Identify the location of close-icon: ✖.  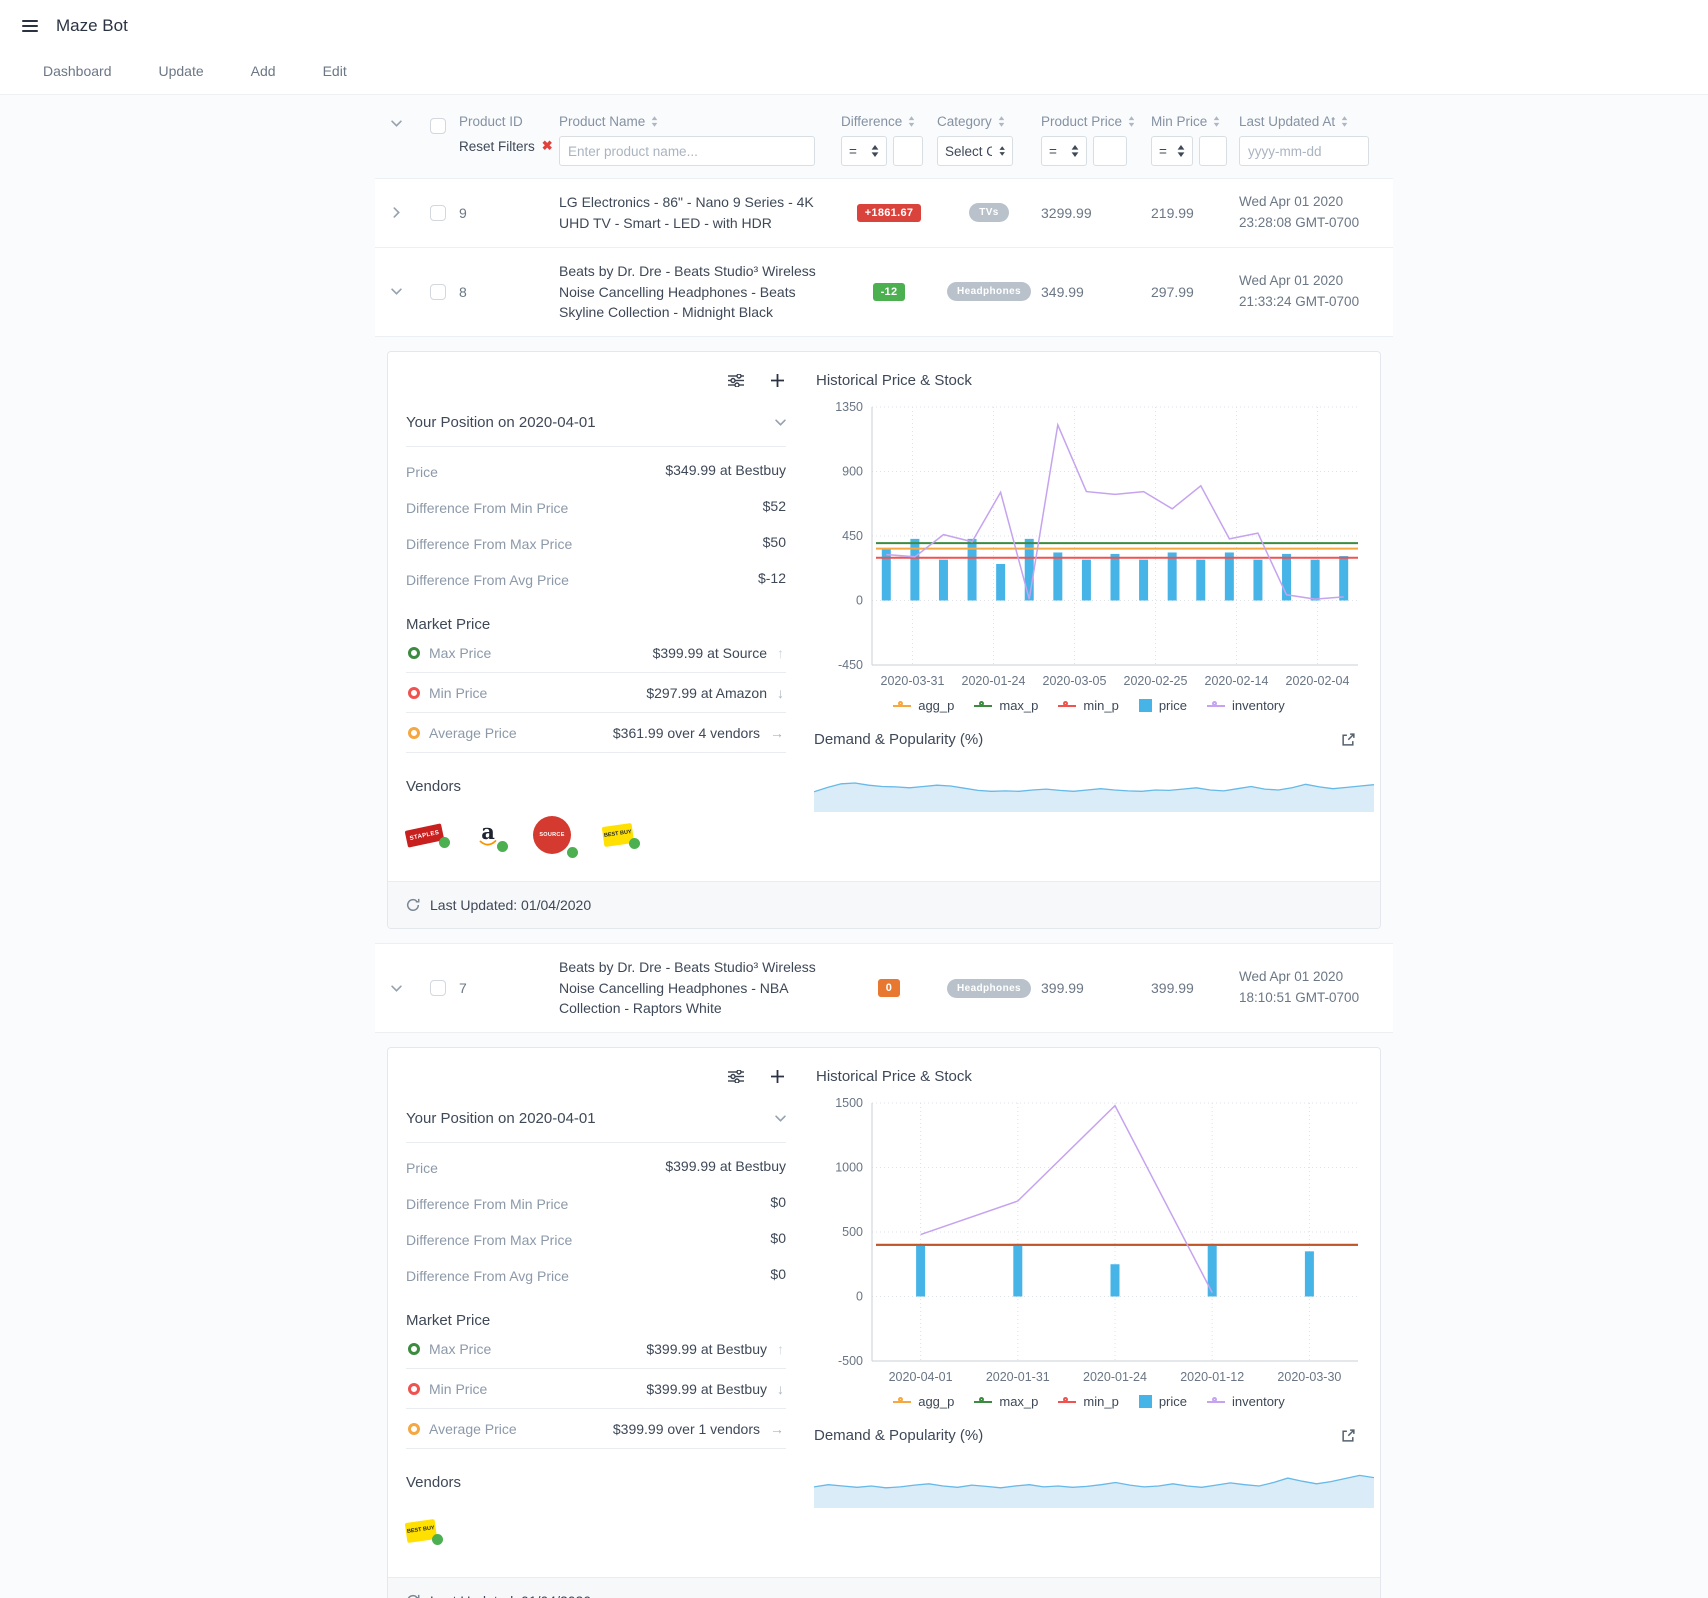
(547, 145).